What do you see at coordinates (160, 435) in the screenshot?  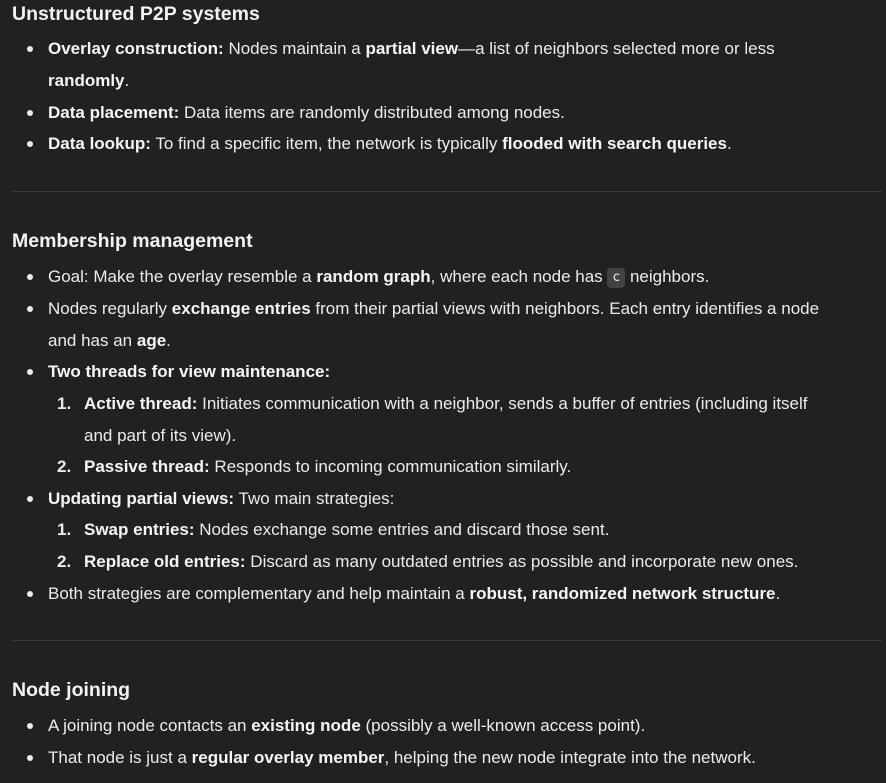 I see `item-text: and part of its view).` at bounding box center [160, 435].